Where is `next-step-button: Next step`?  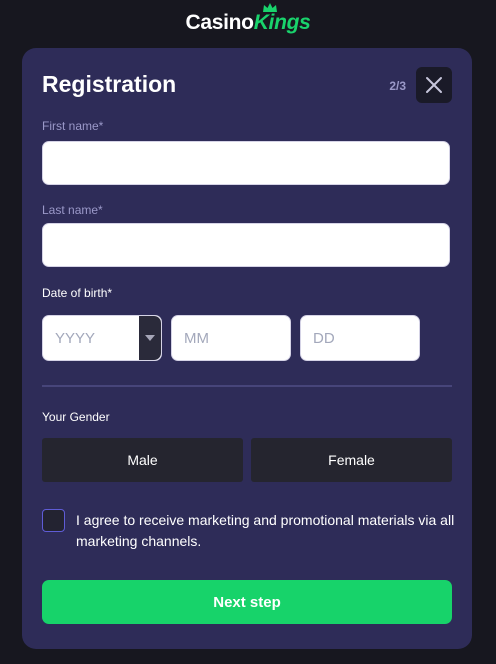
next-step-button: Next step is located at coordinates (247, 602).